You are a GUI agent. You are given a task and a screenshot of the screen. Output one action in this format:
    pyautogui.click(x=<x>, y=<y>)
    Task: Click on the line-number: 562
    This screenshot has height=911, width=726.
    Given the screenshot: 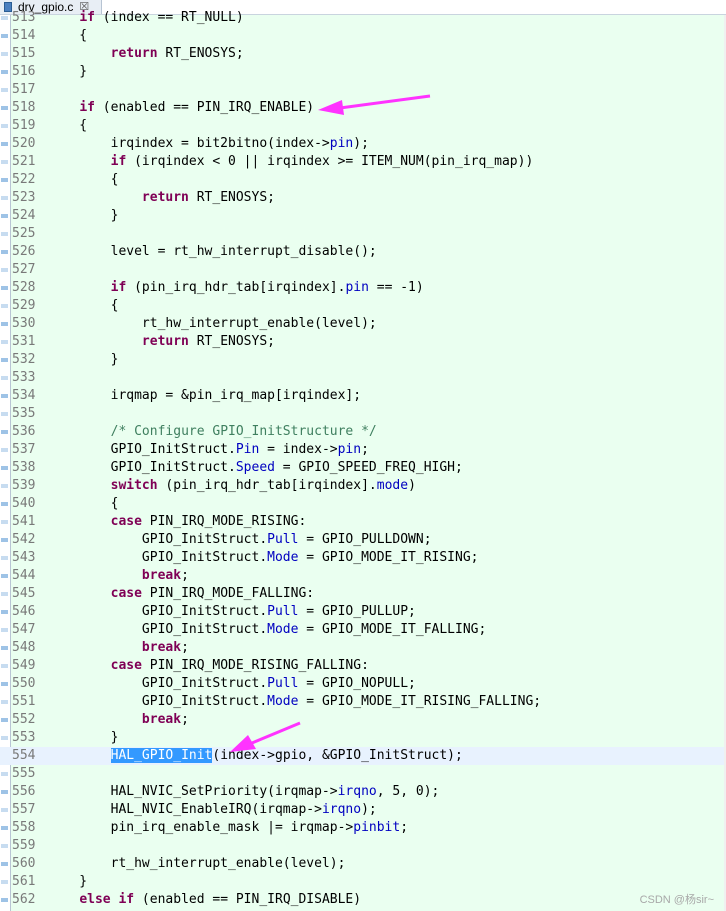 What is the action you would take?
    pyautogui.click(x=24, y=899)
    